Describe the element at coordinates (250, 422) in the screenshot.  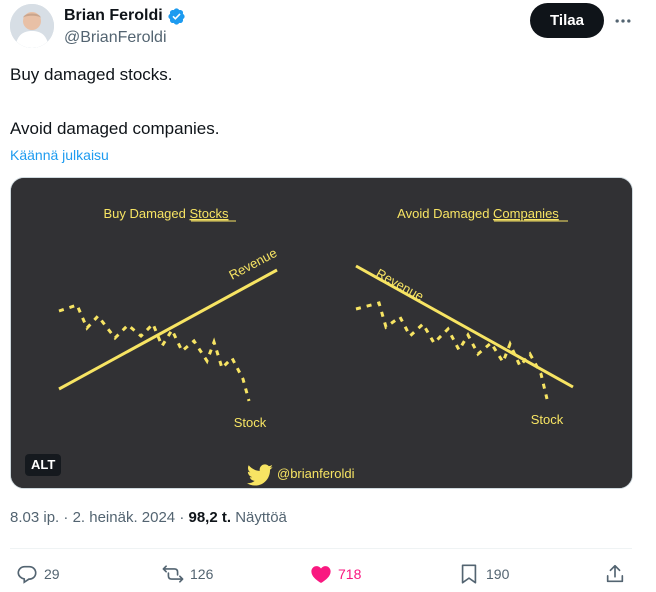
I see `left-stock-label: Stock` at that location.